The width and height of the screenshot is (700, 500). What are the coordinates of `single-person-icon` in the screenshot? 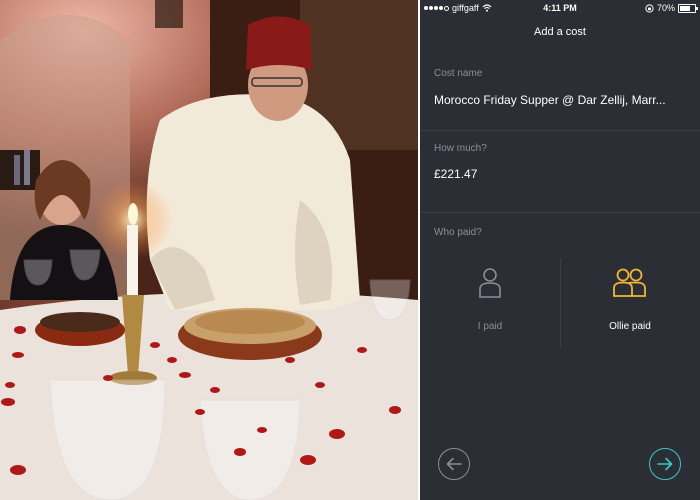 It's located at (490, 281).